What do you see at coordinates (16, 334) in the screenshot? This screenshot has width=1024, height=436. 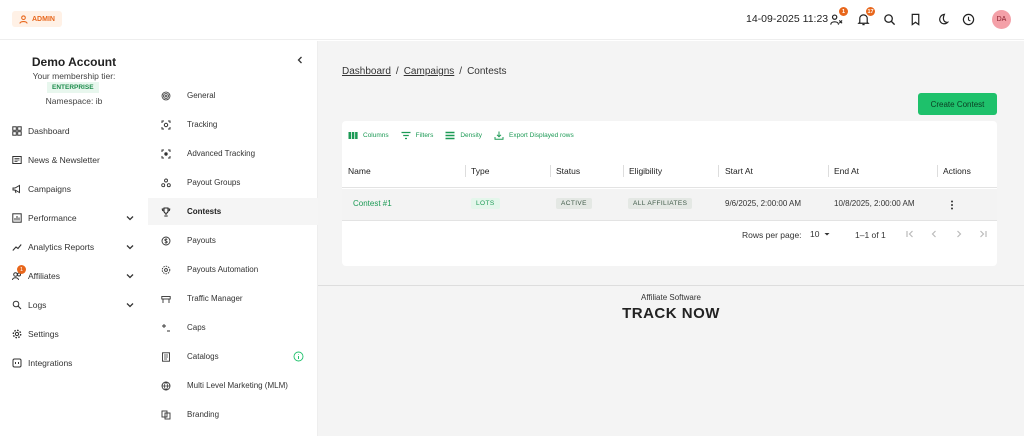 I see `gear-icon` at bounding box center [16, 334].